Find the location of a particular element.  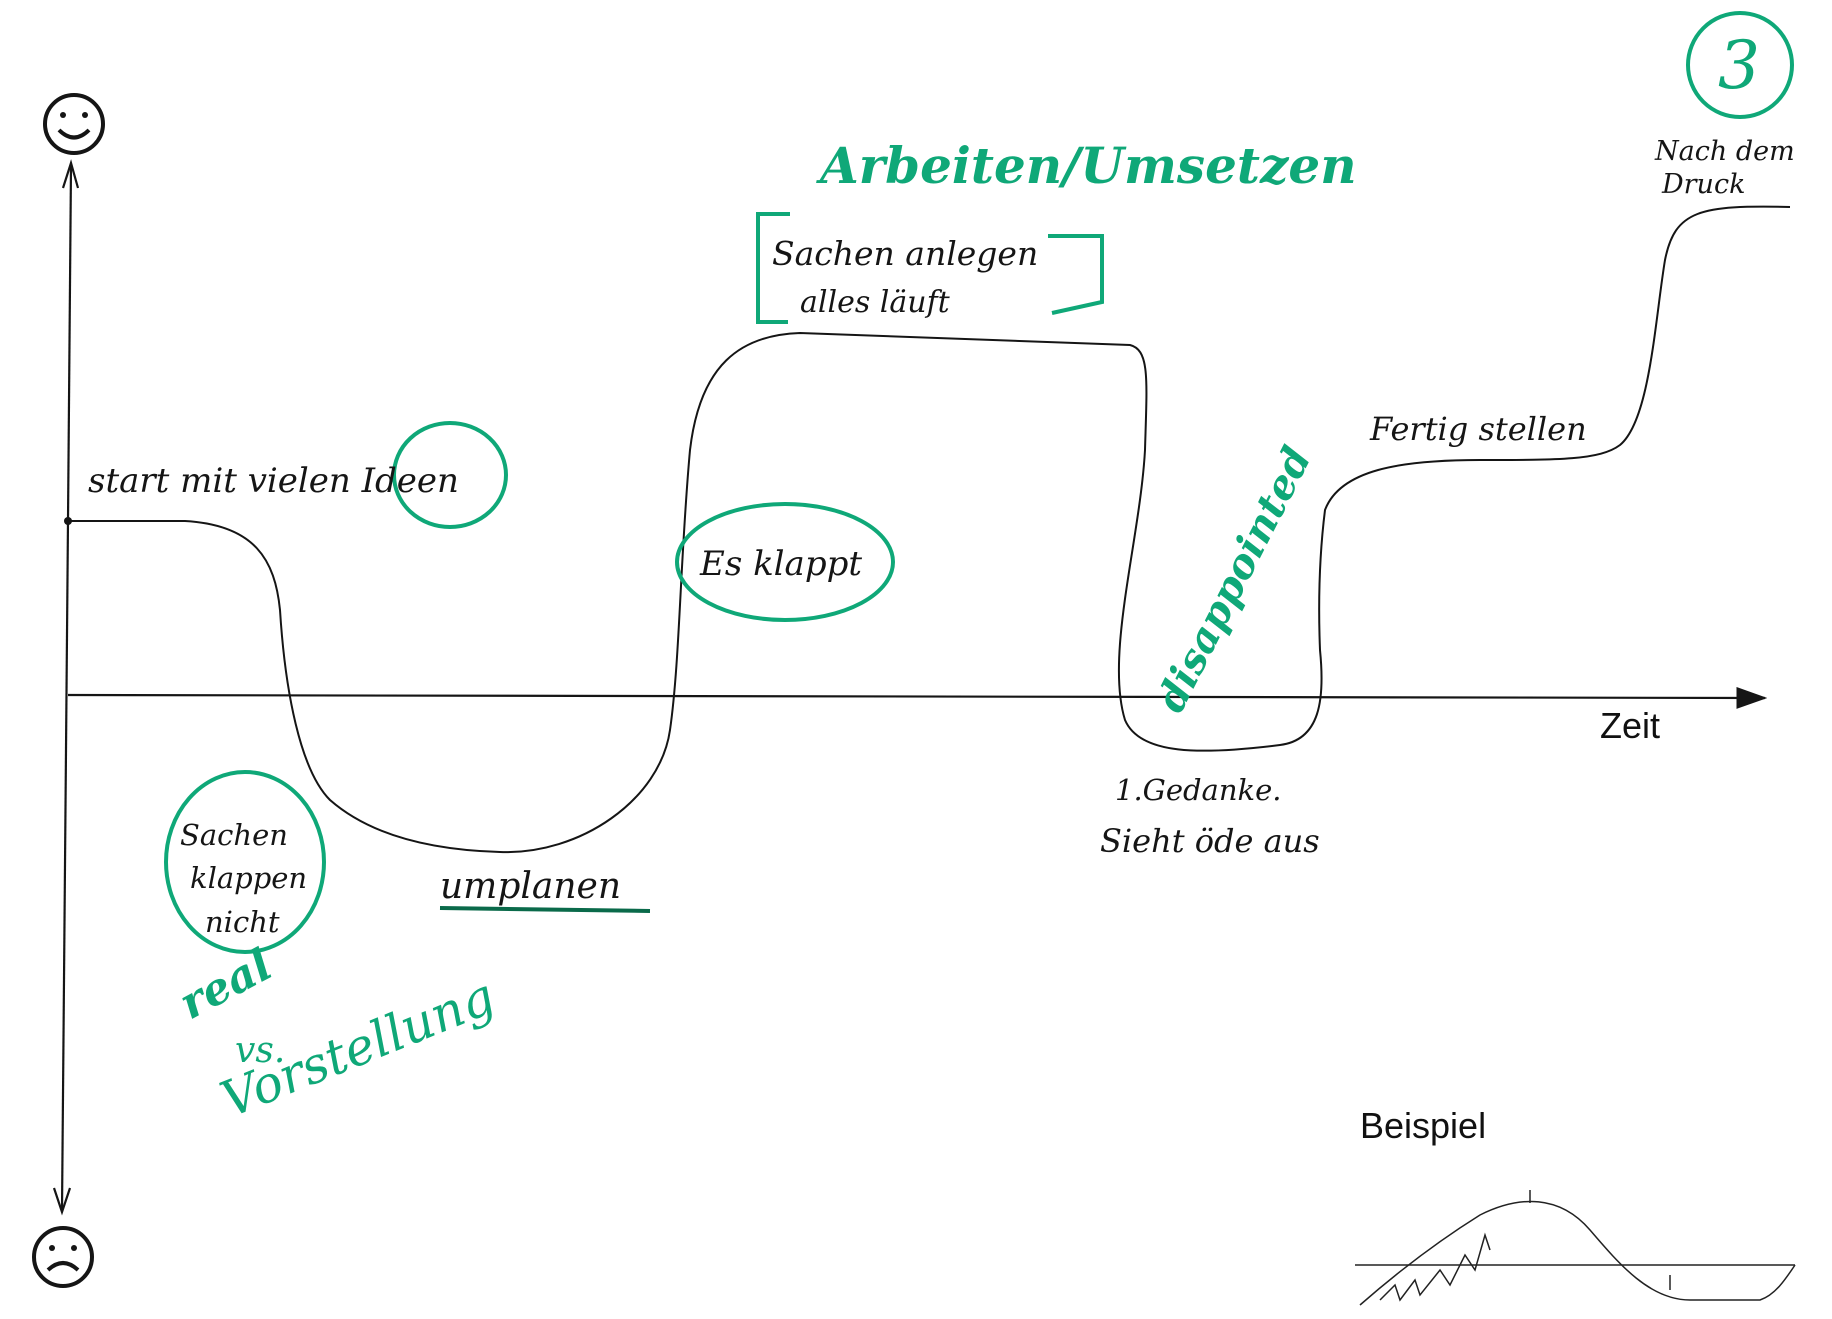

label-start: start mit vielen Ideen is located at coordinates (273, 481).